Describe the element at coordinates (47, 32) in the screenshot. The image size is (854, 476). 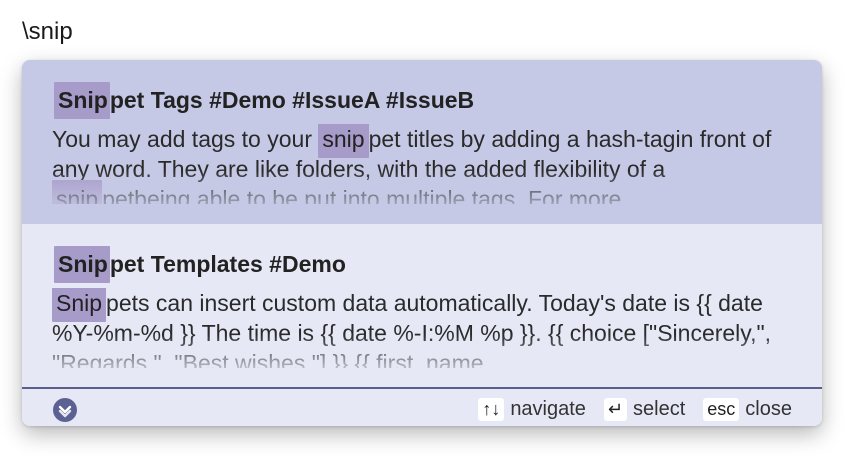
I see `search-query: \snip` at that location.